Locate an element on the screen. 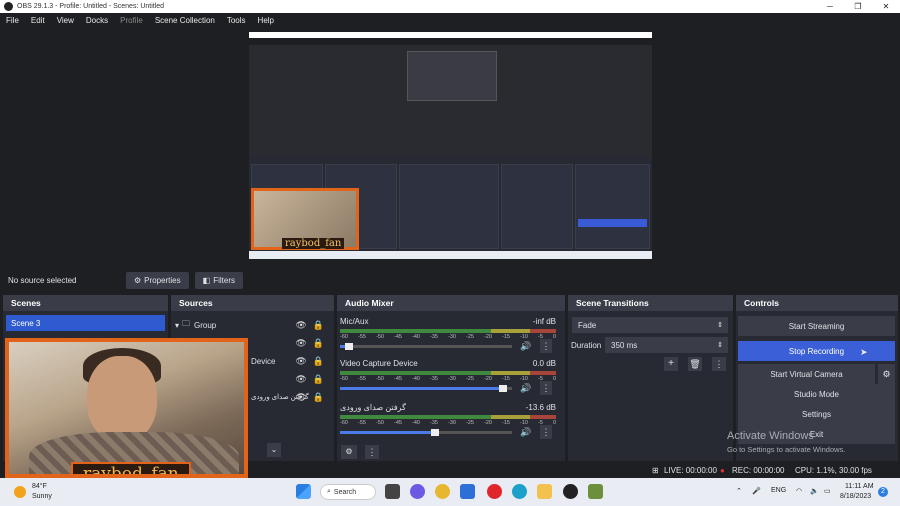 The image size is (900, 506). scale-tick: -20 is located at coordinates (488, 423).